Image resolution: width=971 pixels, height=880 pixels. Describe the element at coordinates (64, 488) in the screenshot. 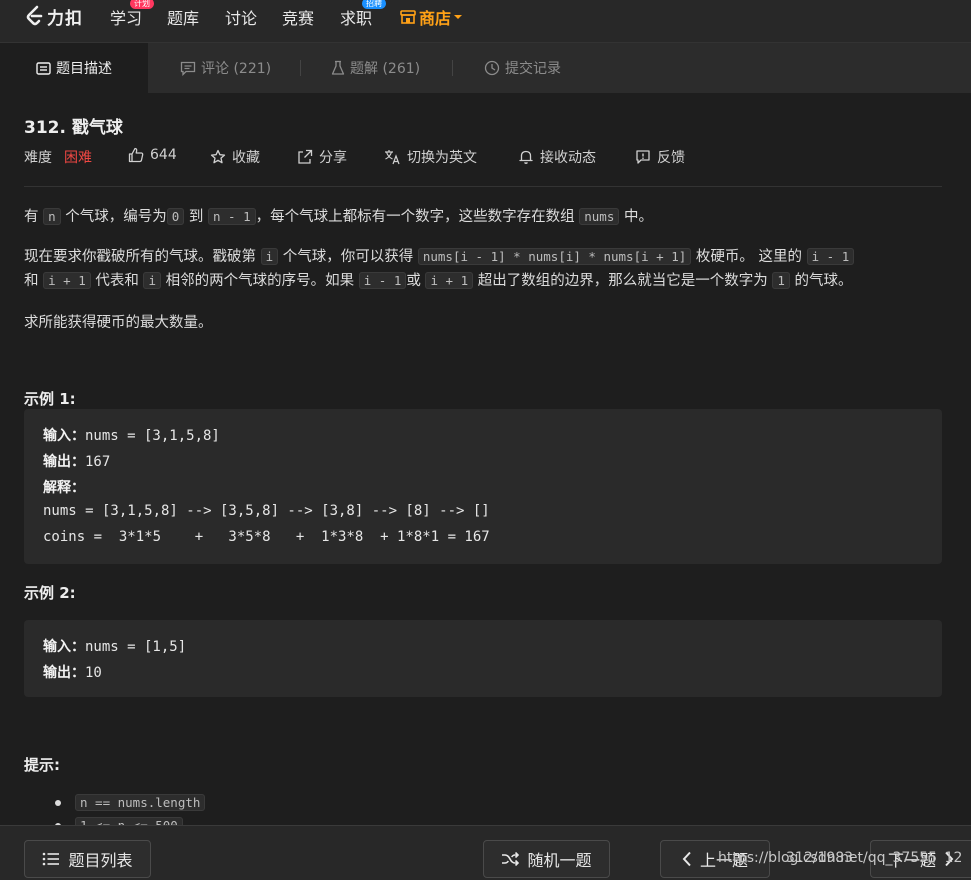

I see `explain-label: 解释：` at that location.